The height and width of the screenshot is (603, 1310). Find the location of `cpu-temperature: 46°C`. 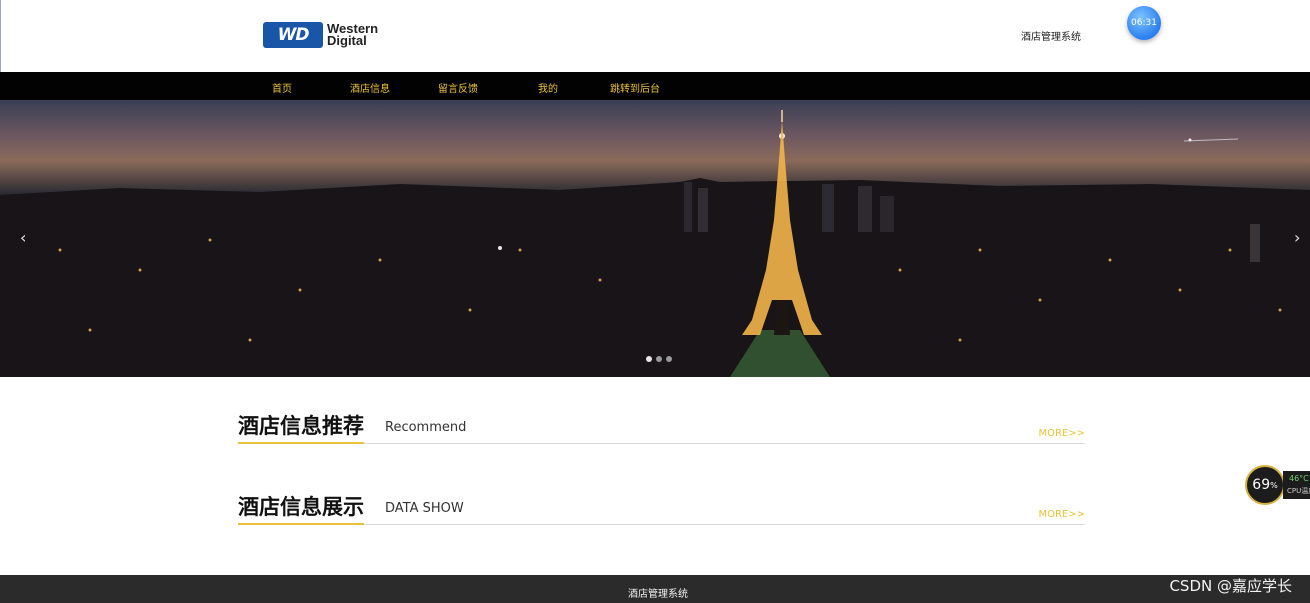

cpu-temperature: 46°C is located at coordinates (1299, 478).